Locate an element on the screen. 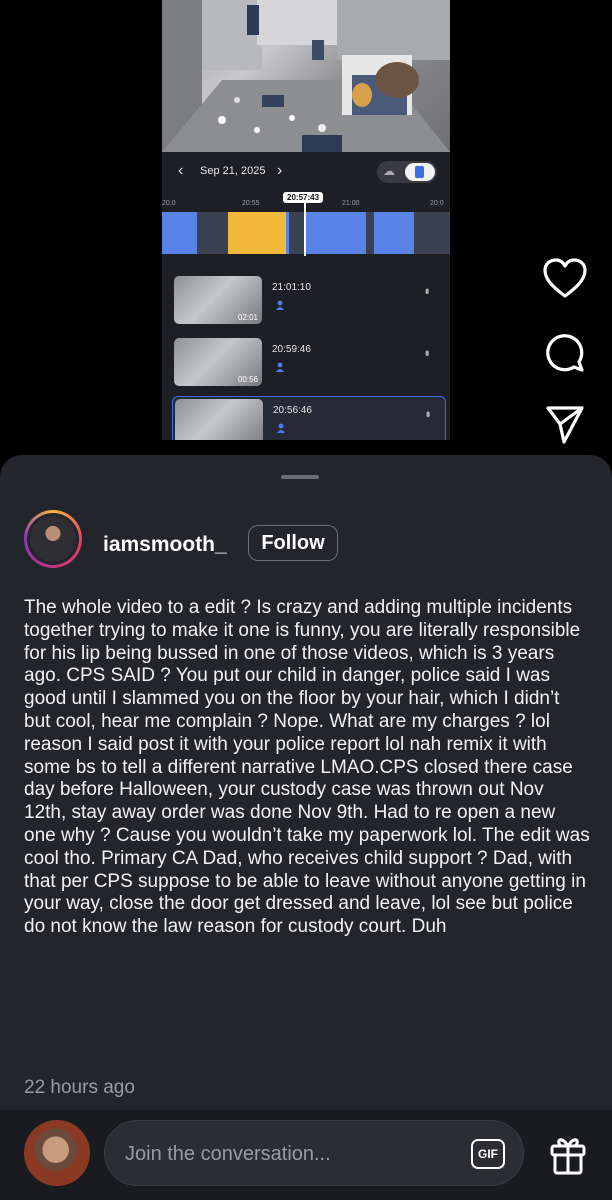 The image size is (612, 1200). comment-composer: GIF is located at coordinates (306, 1155).